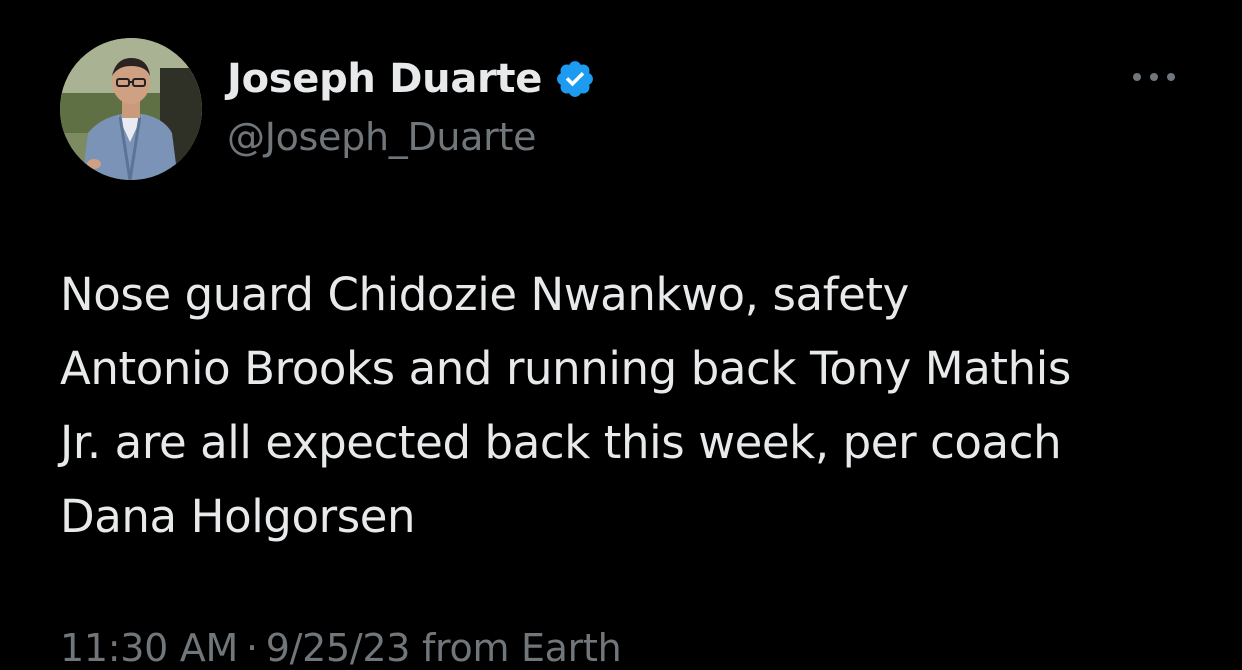 This screenshot has width=1242, height=670. Describe the element at coordinates (521, 648) in the screenshot. I see `tweet-source: from Earth` at that location.